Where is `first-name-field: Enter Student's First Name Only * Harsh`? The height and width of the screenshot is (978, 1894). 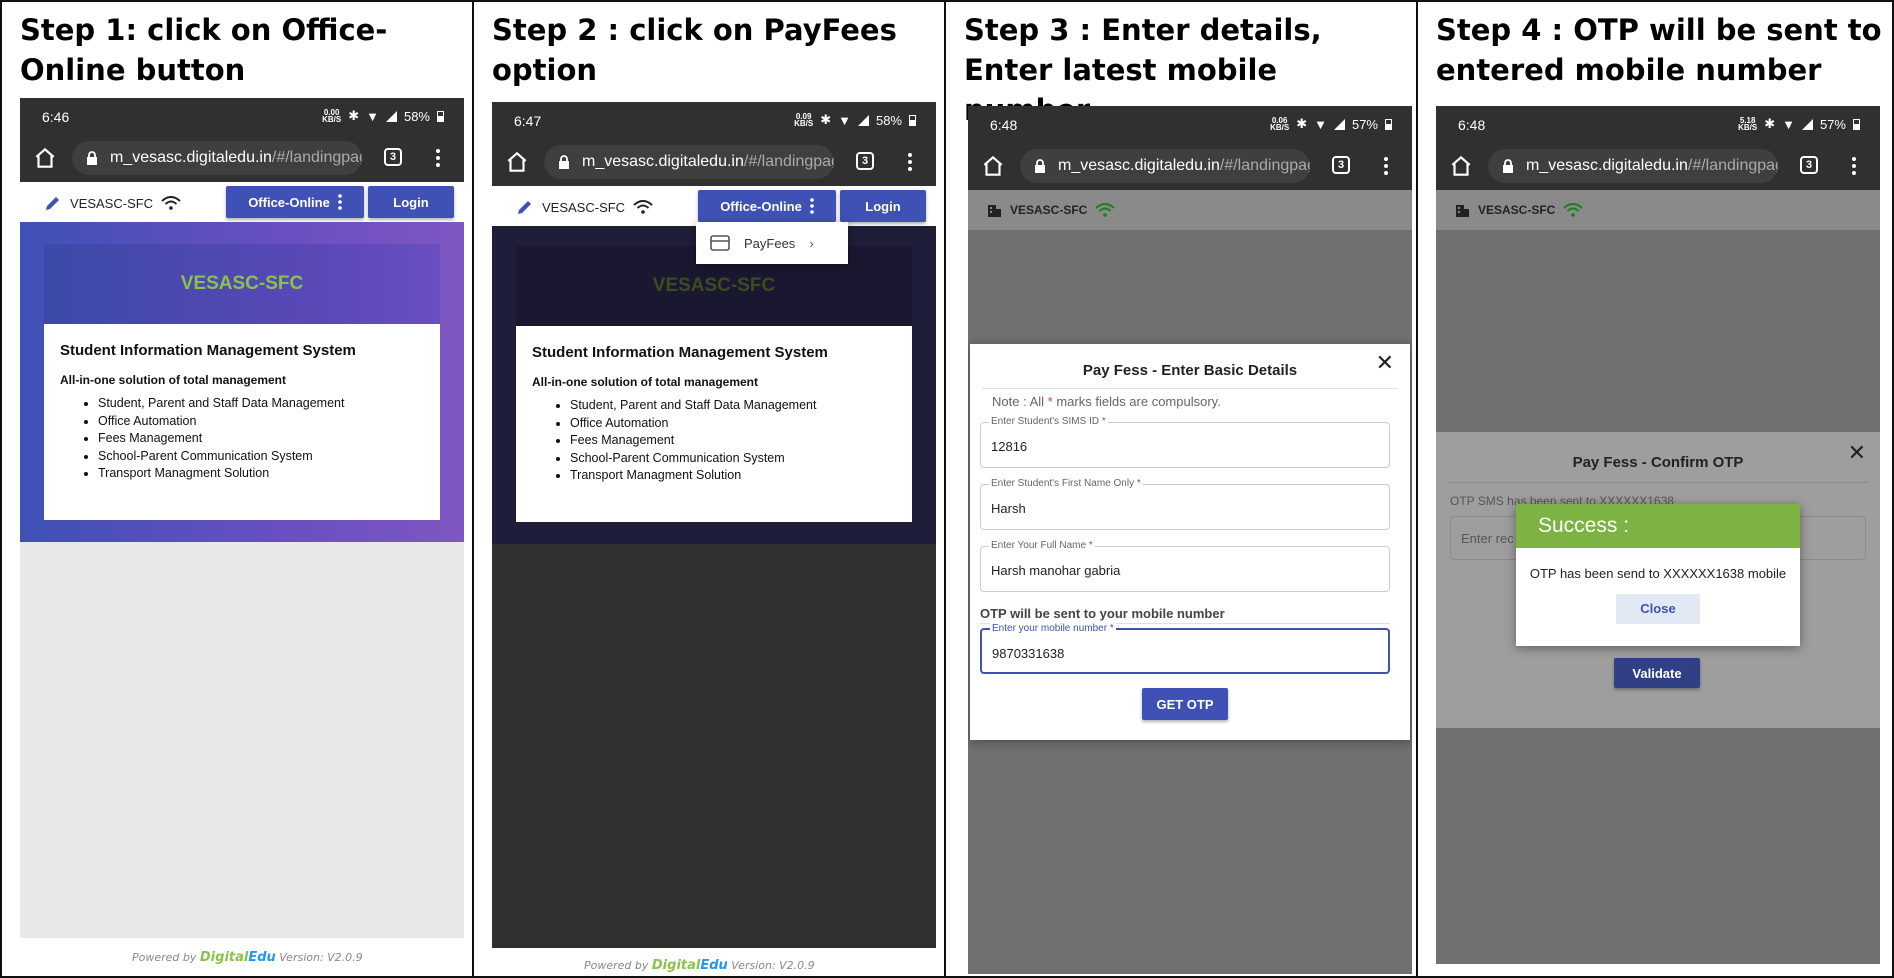 first-name-field: Enter Student's First Name Only * Harsh is located at coordinates (1185, 504).